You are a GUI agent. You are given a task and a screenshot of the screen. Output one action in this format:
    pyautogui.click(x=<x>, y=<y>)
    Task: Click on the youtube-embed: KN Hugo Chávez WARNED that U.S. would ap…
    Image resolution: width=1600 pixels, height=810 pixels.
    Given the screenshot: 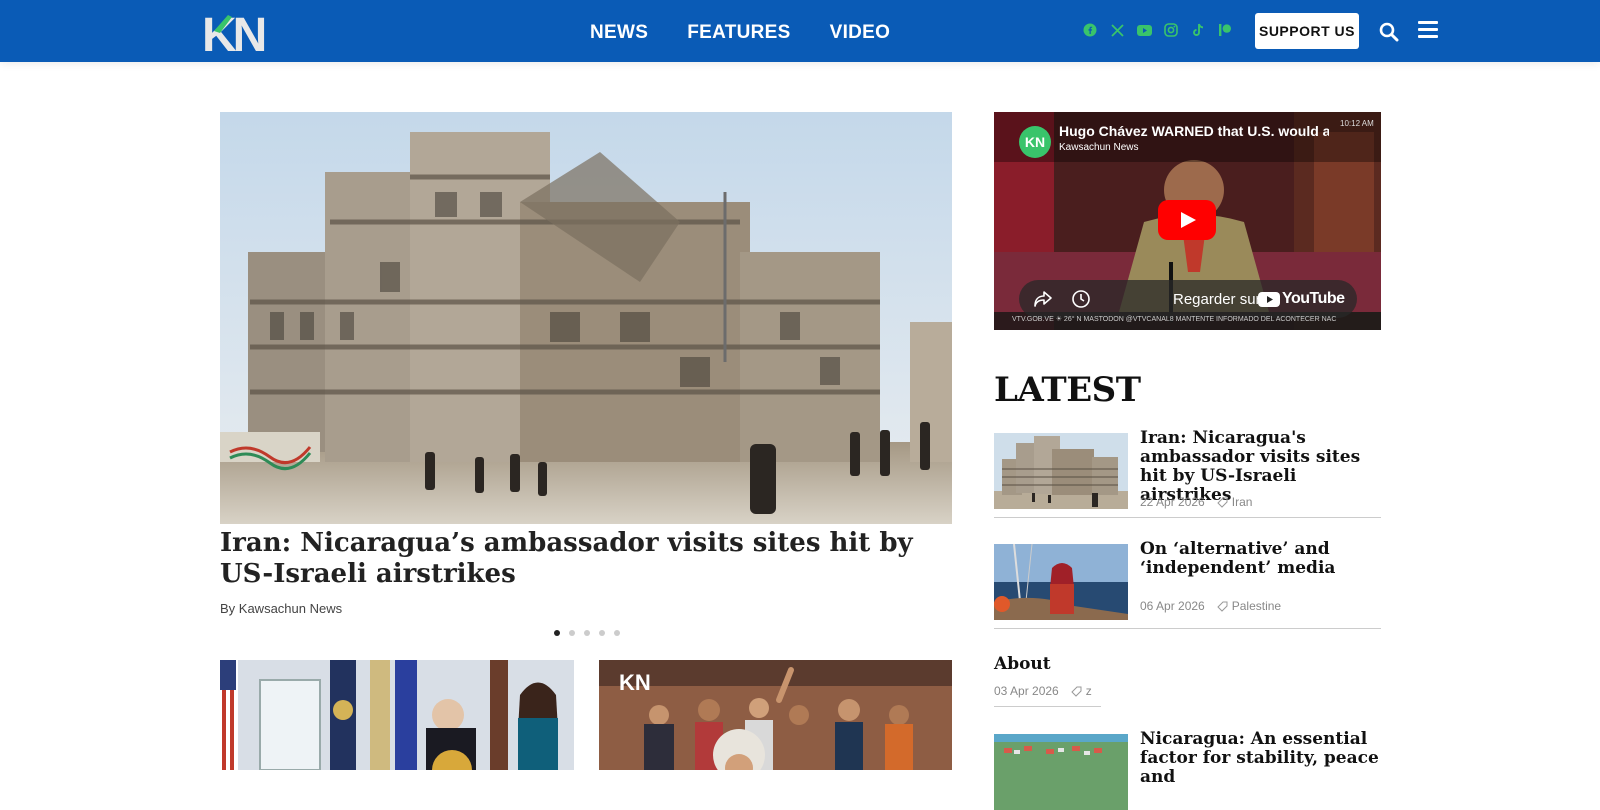 What is the action you would take?
    pyautogui.click(x=1187, y=221)
    